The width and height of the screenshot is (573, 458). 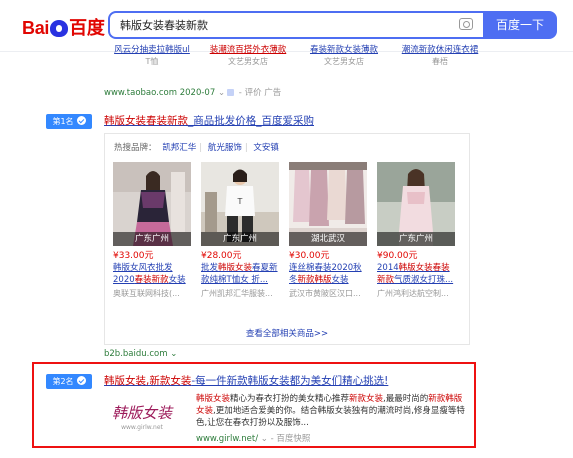 I want to click on top-result-title: 装潮流百搭外衣薄款, so click(x=248, y=50).